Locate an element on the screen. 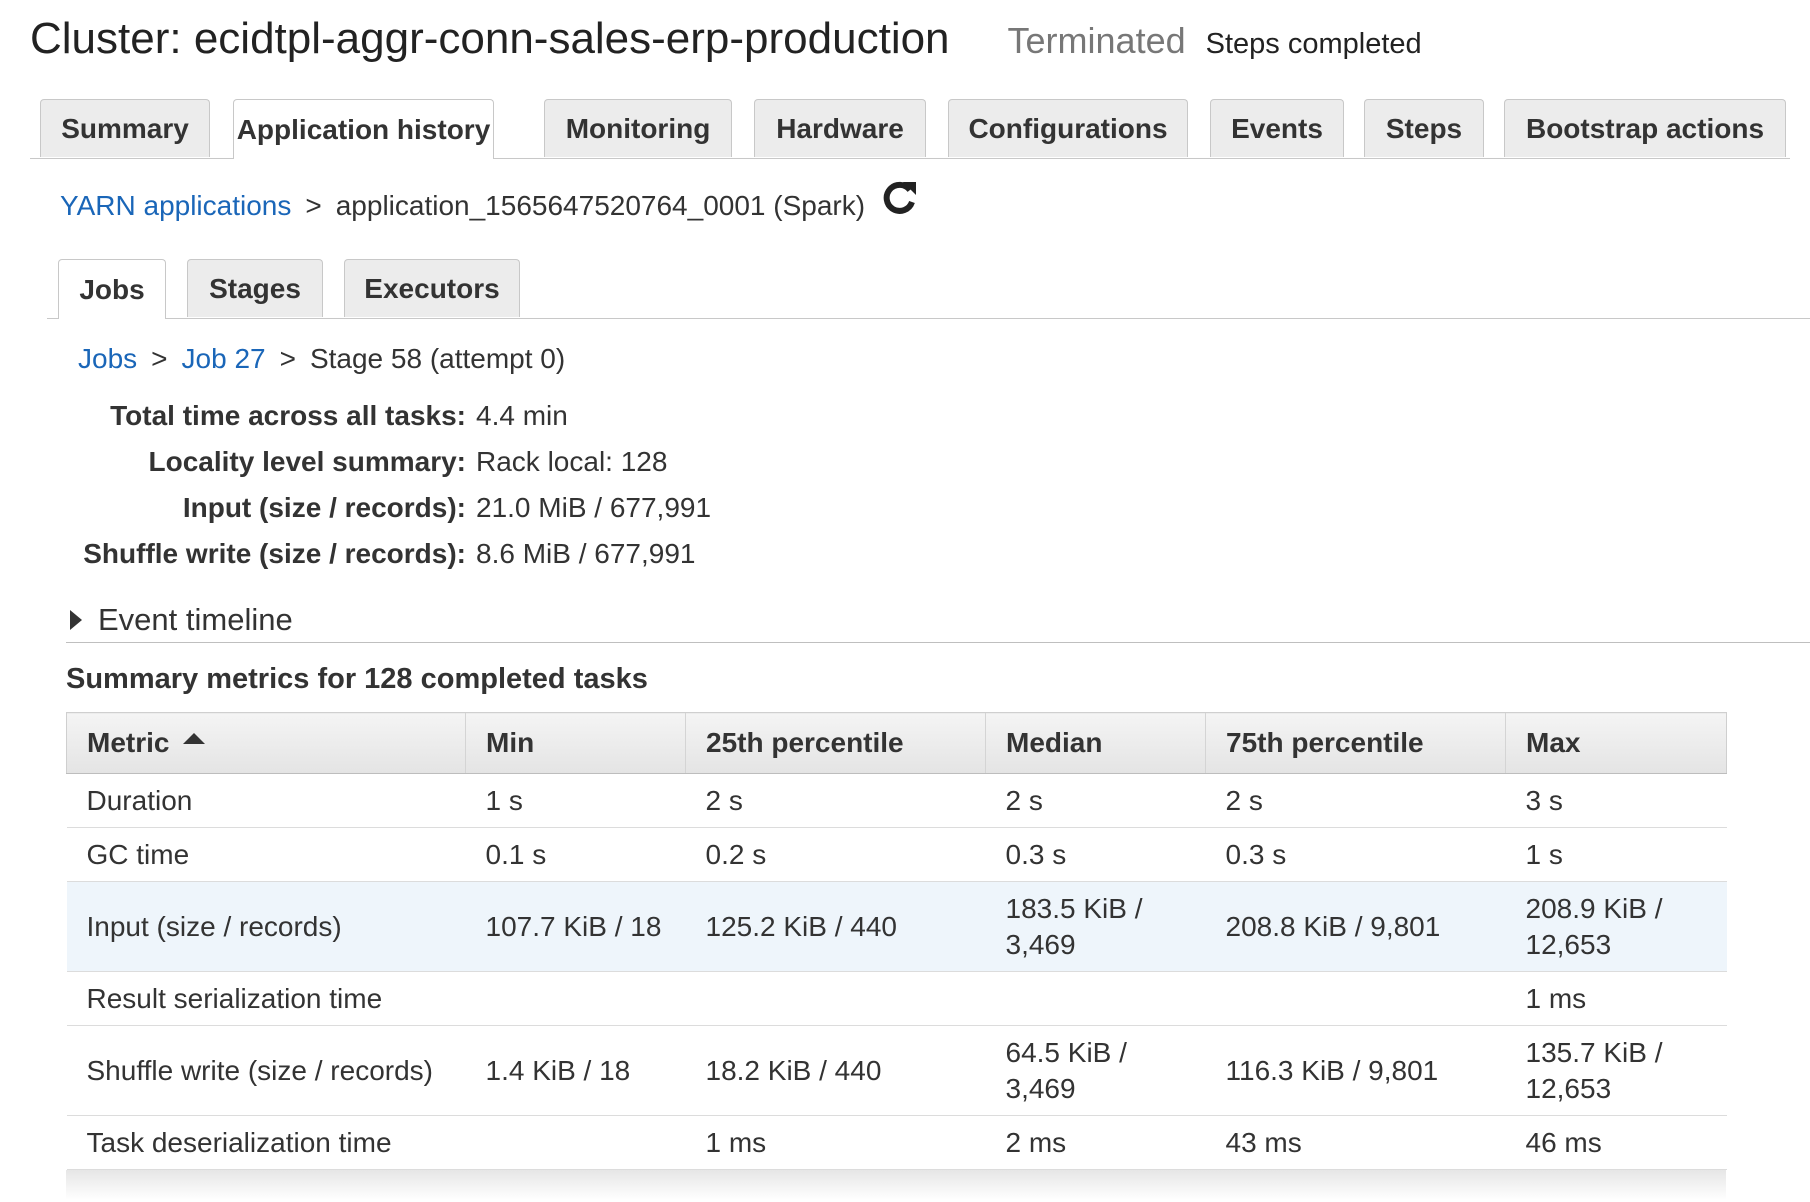  tab-stages: Stages is located at coordinates (255, 288).